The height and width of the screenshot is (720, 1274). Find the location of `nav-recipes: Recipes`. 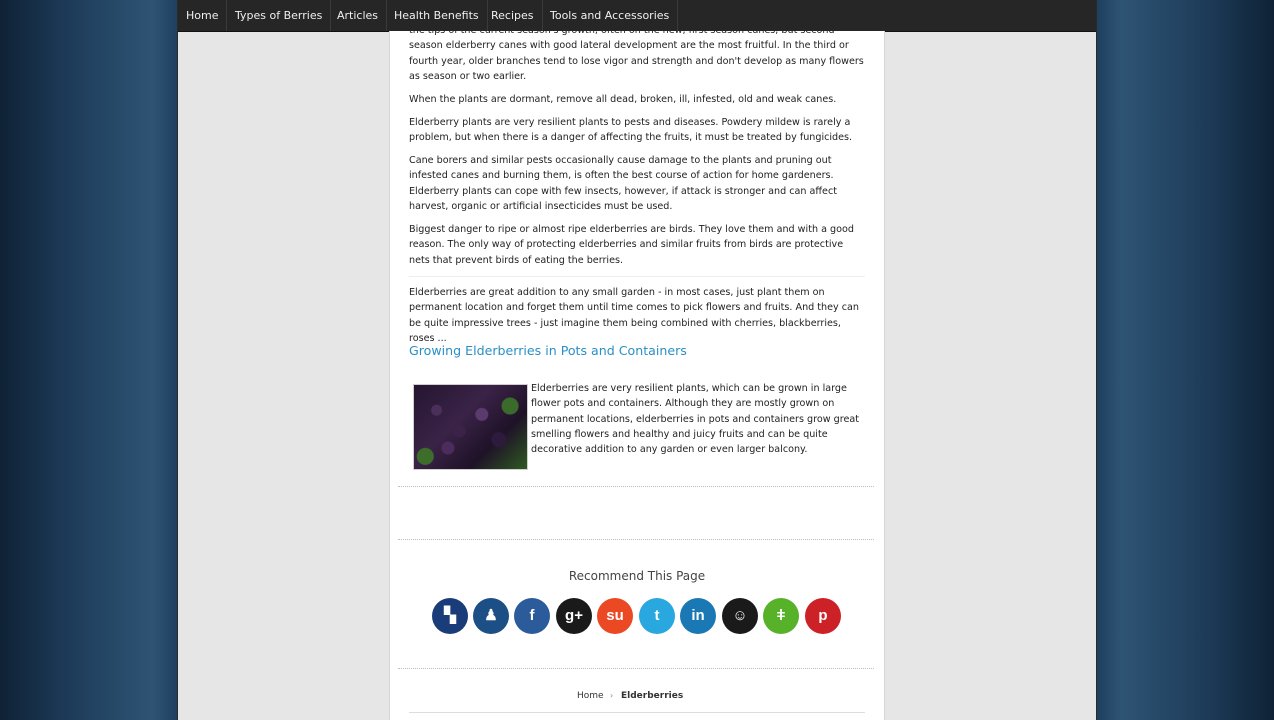

nav-recipes: Recipes is located at coordinates (513, 15).